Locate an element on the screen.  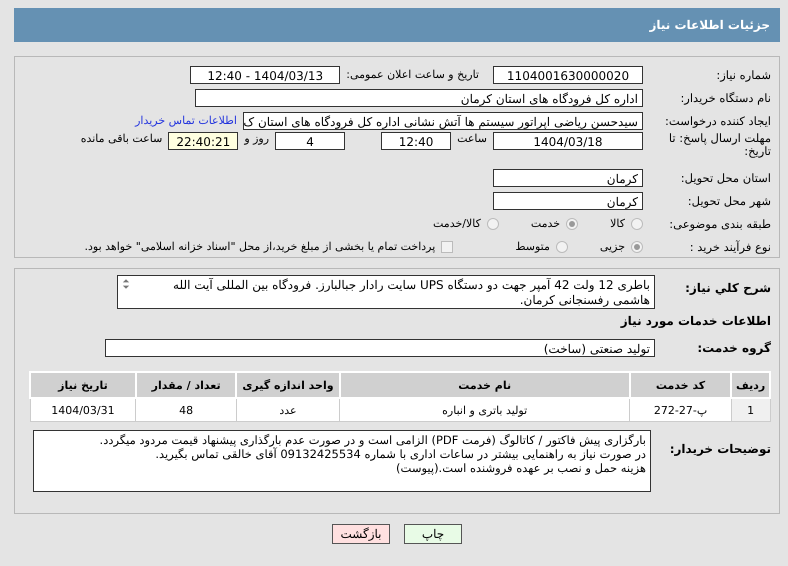
radio-label: متوسط is located at coordinates (532, 246).